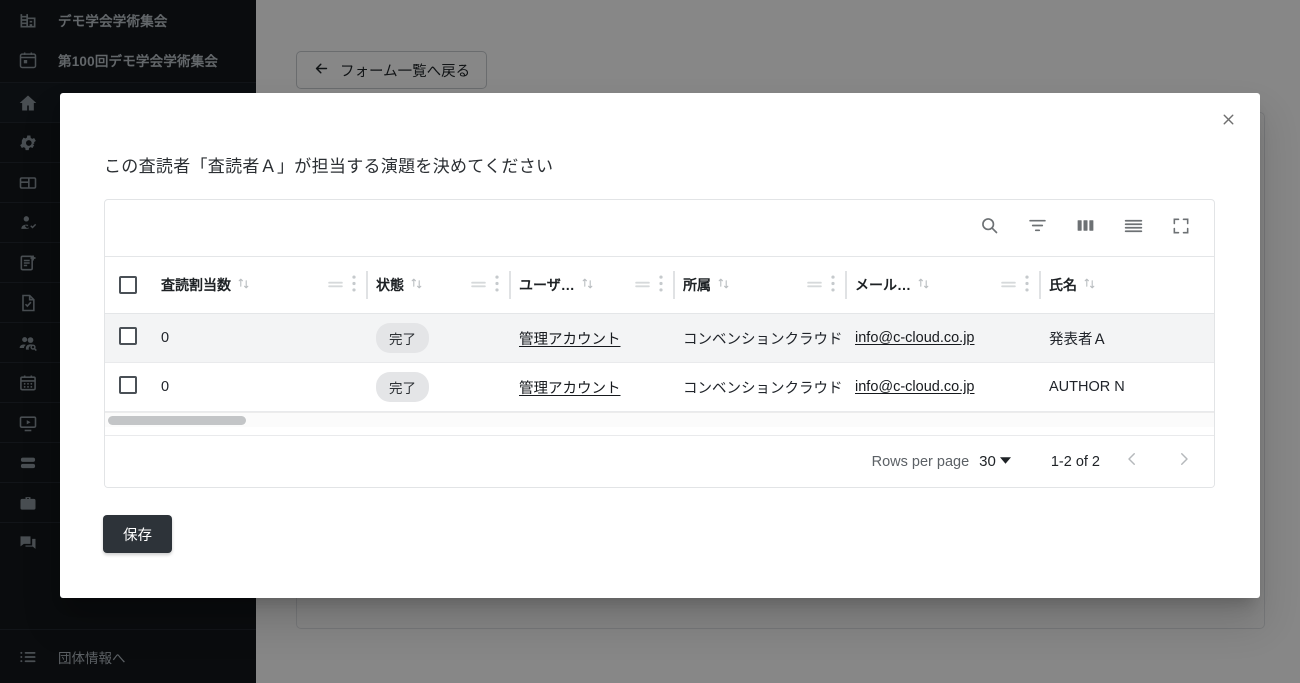 The width and height of the screenshot is (1300, 683). What do you see at coordinates (1126, 338) in the screenshot?
I see `cell-name: 発表者Ａ` at bounding box center [1126, 338].